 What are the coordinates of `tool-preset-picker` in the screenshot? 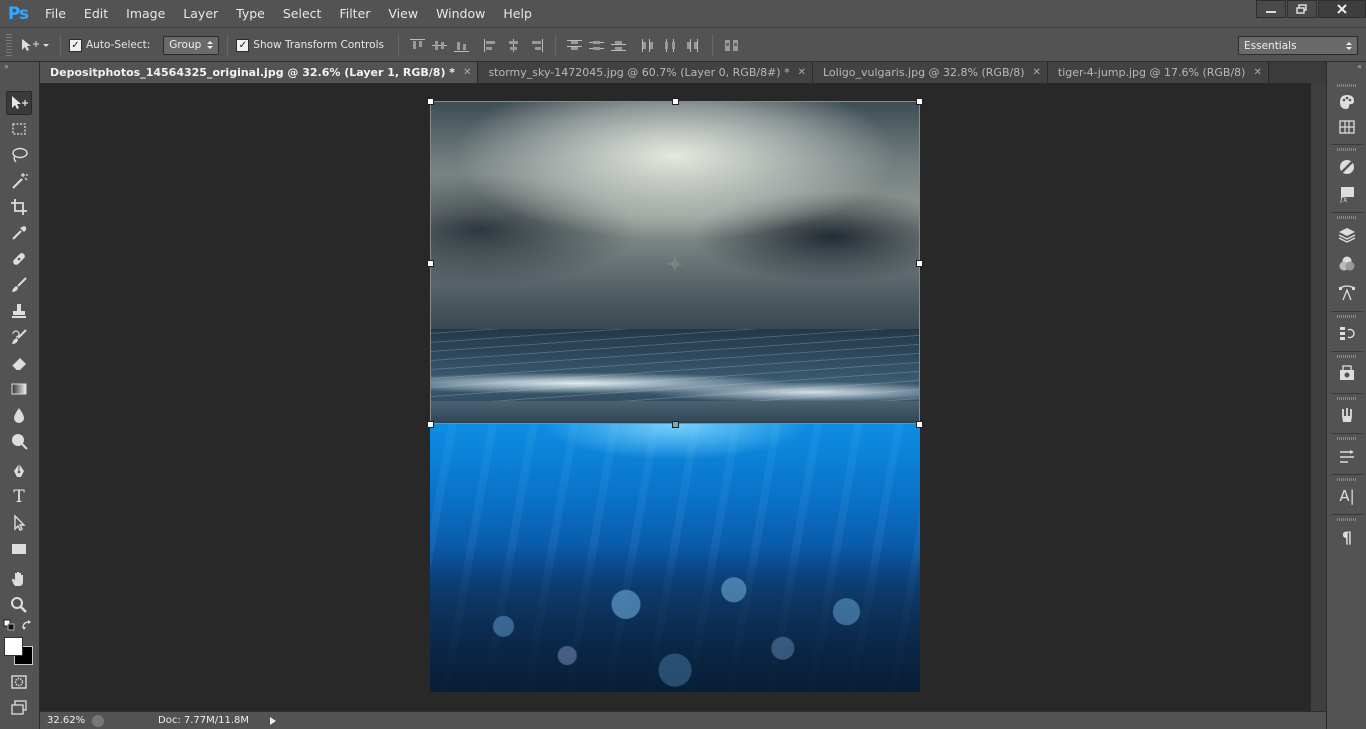 It's located at (34, 45).